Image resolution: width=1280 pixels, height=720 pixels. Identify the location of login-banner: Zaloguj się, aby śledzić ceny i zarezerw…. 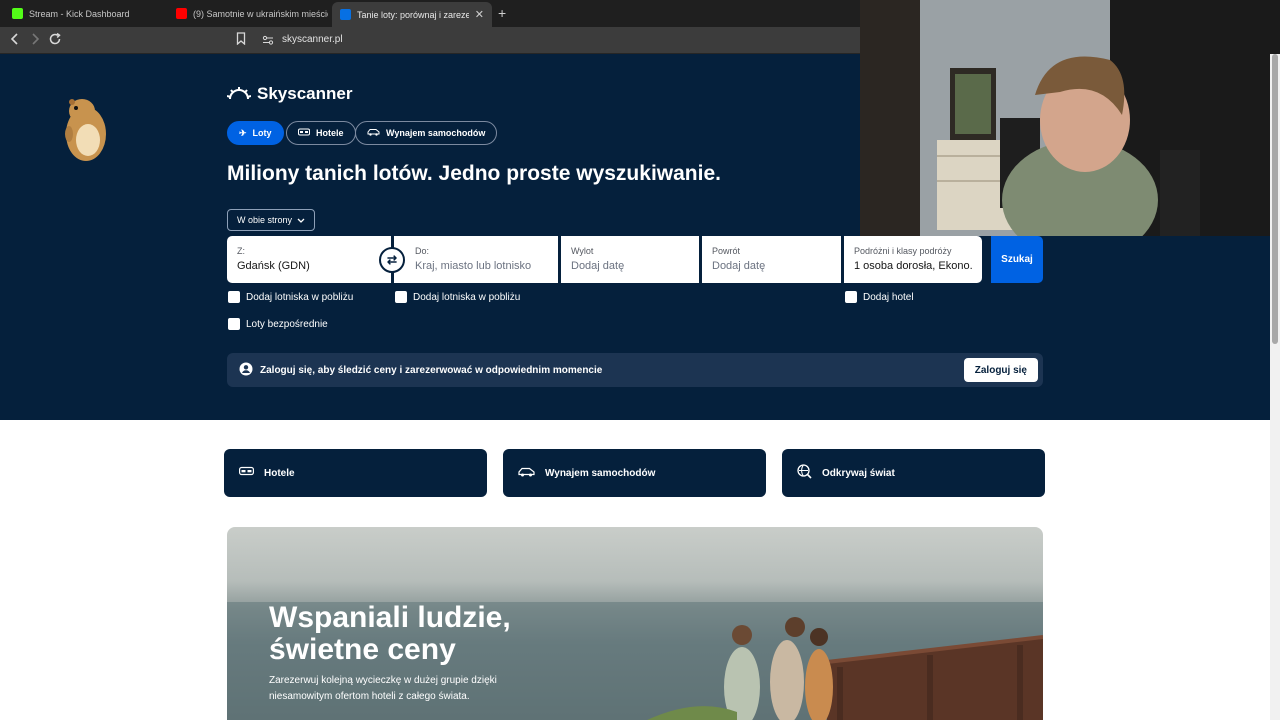
(635, 370).